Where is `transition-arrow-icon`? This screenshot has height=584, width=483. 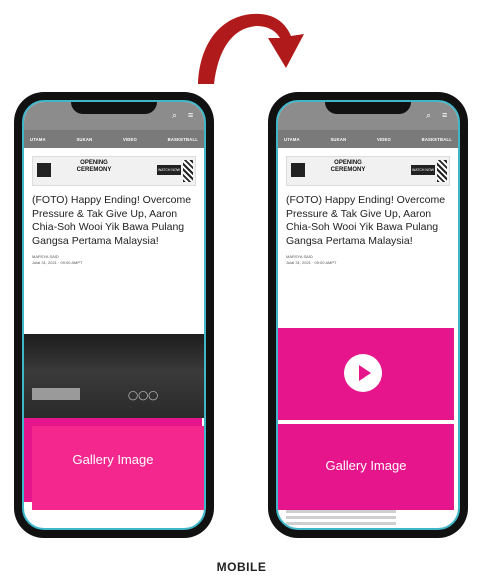 transition-arrow-icon is located at coordinates (251, 48).